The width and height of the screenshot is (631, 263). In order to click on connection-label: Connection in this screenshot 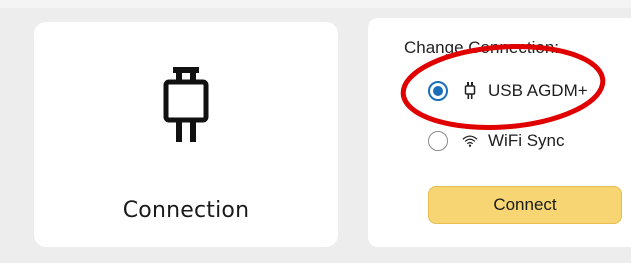, I will do `click(186, 210)`.